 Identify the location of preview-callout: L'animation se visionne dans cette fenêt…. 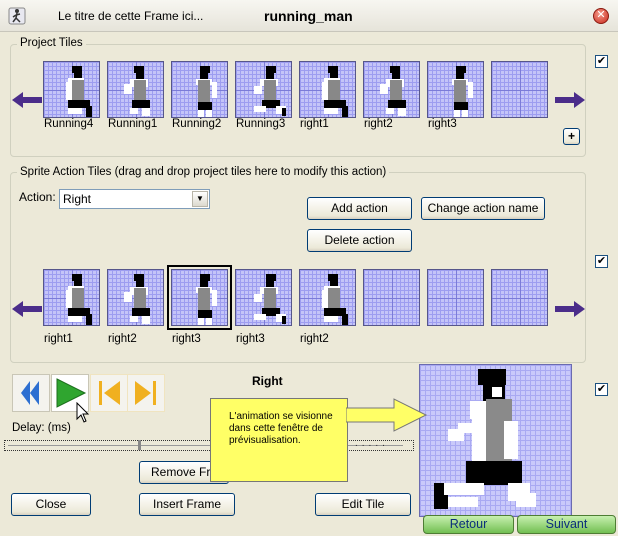
(279, 440).